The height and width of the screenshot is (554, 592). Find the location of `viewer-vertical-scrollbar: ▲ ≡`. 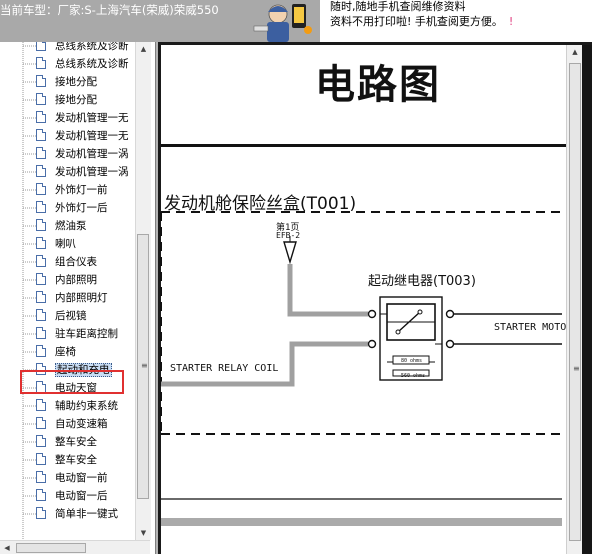

viewer-vertical-scrollbar: ▲ ≡ is located at coordinates (574, 299).